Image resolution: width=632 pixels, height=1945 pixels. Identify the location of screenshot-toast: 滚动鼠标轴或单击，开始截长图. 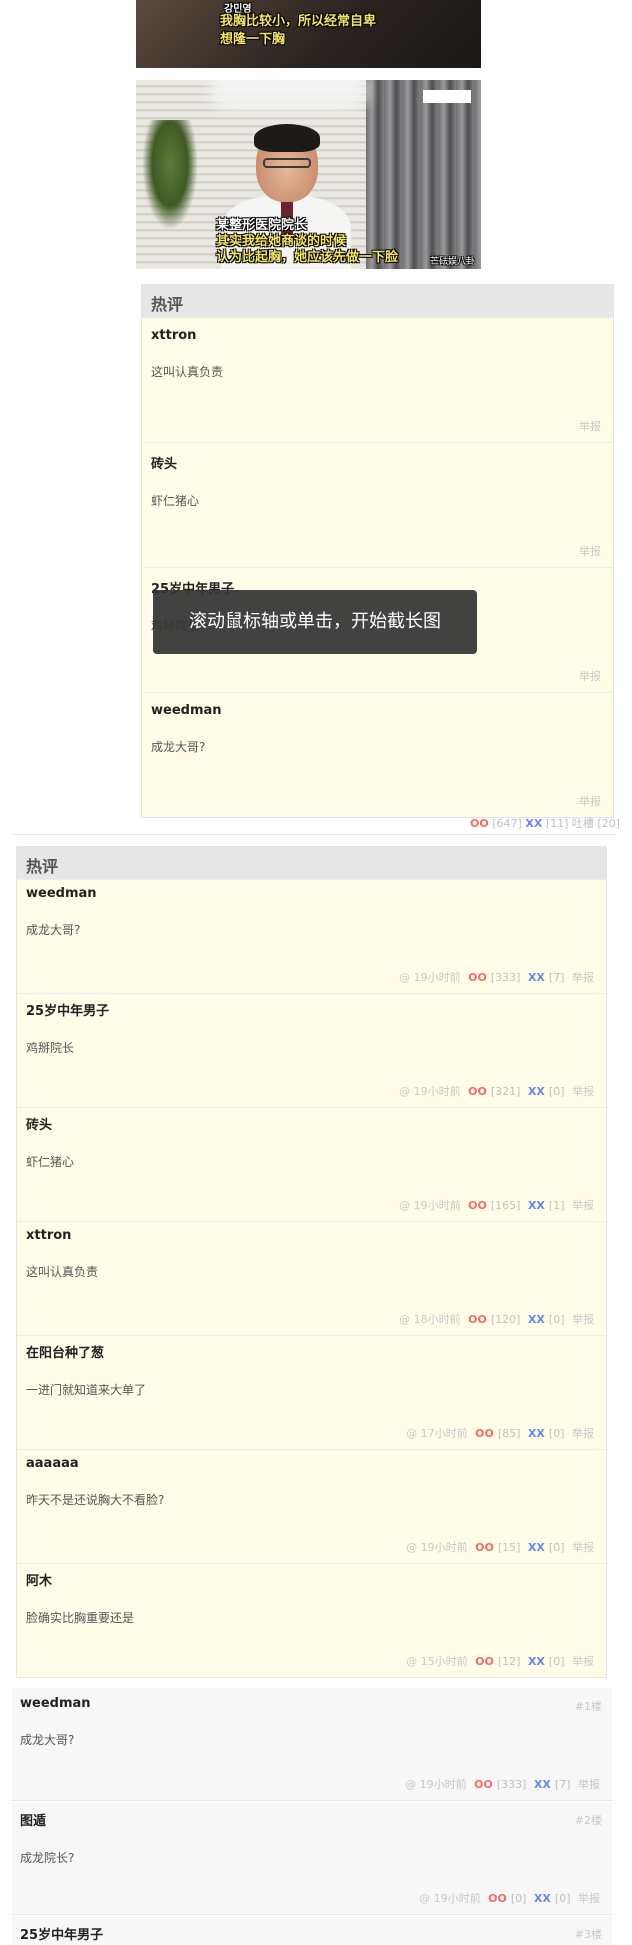
(315, 622).